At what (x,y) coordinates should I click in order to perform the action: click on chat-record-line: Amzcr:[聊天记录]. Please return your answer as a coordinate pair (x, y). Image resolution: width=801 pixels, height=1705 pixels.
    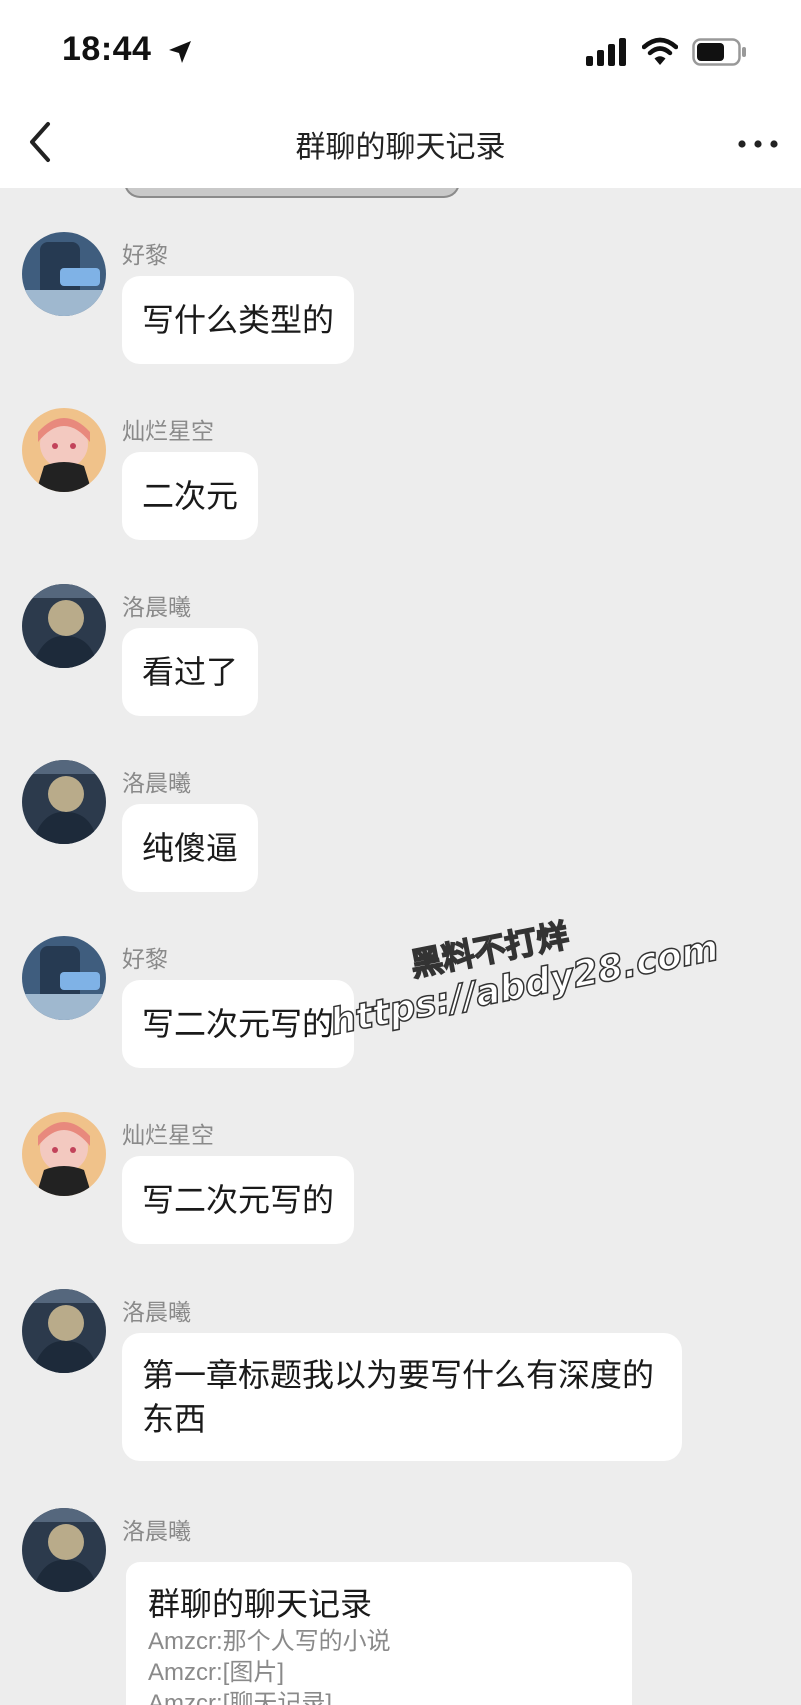
    Looking at the image, I should click on (240, 1697).